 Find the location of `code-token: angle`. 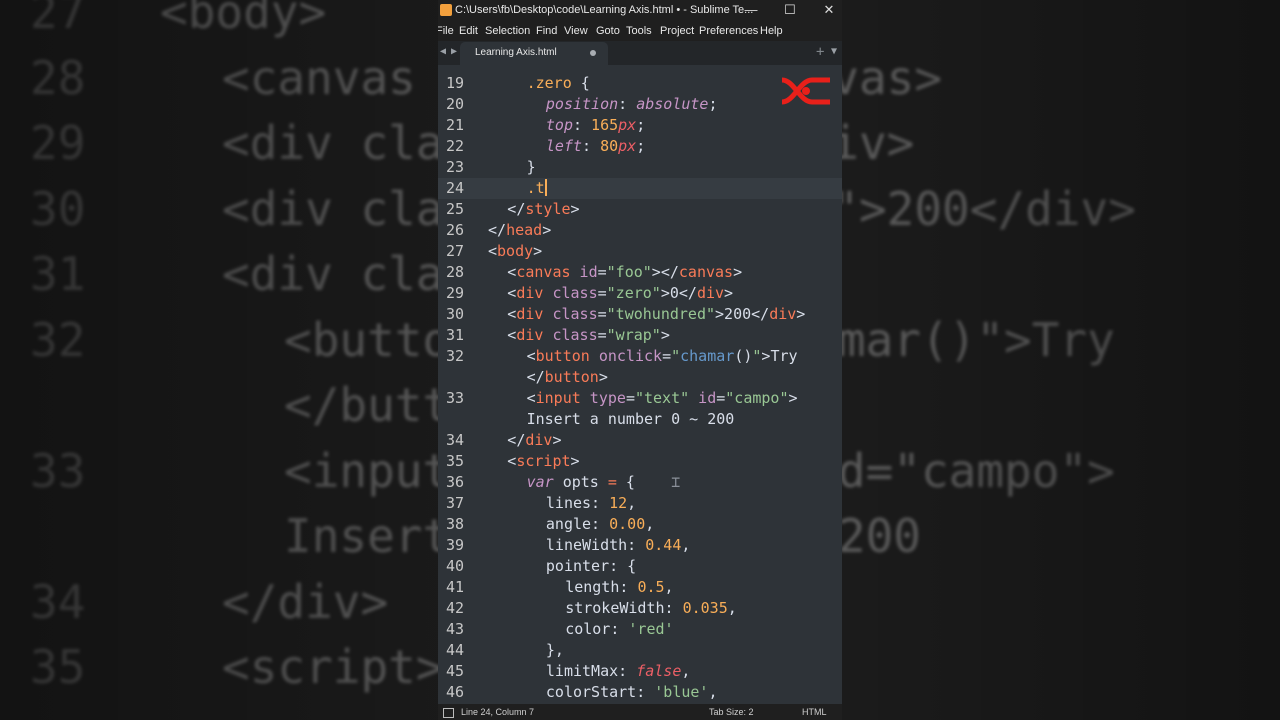

code-token: angle is located at coordinates (568, 524).